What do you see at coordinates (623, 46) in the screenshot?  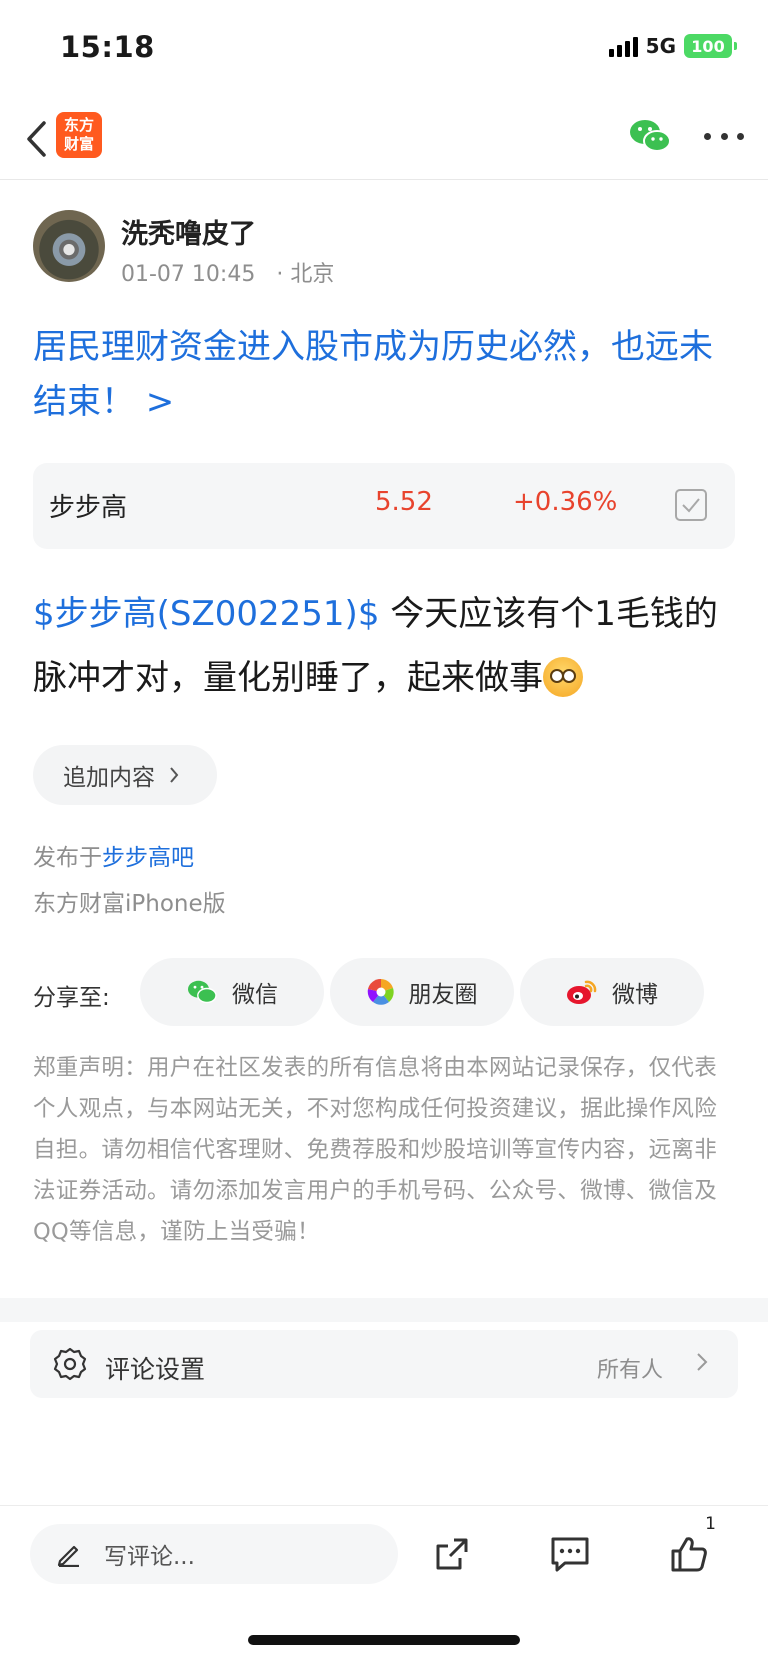 I see `signal-icon` at bounding box center [623, 46].